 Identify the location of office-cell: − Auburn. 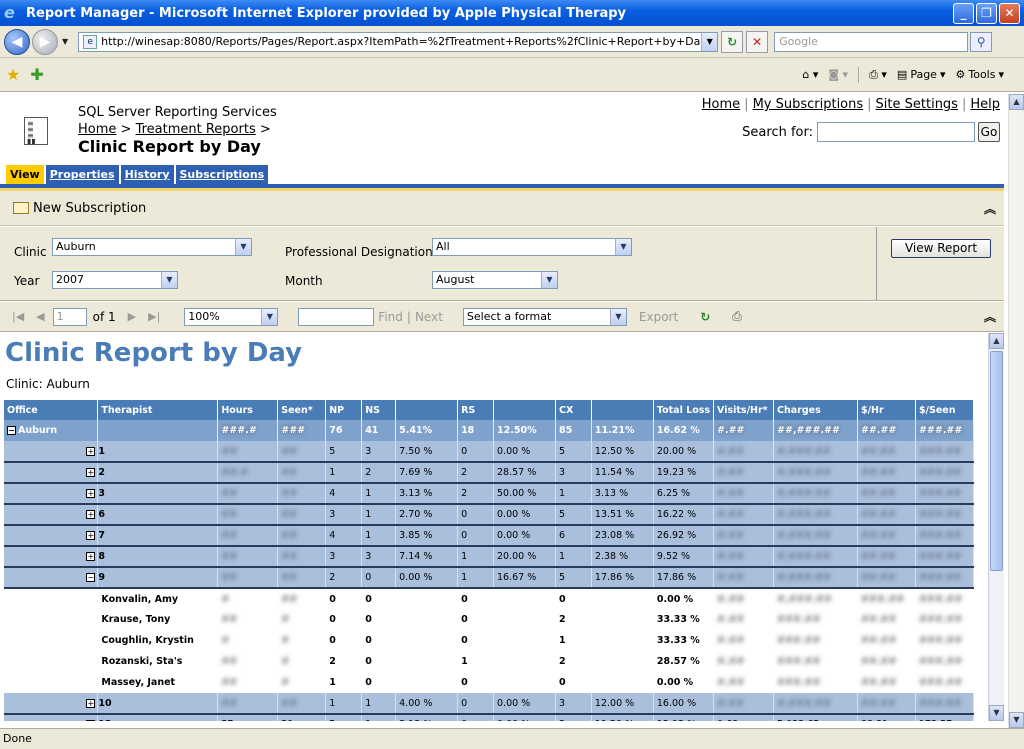
(51, 430).